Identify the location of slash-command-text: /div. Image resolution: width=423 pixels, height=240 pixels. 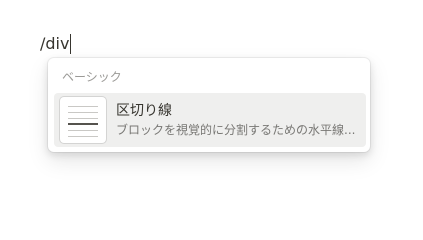
(55, 43).